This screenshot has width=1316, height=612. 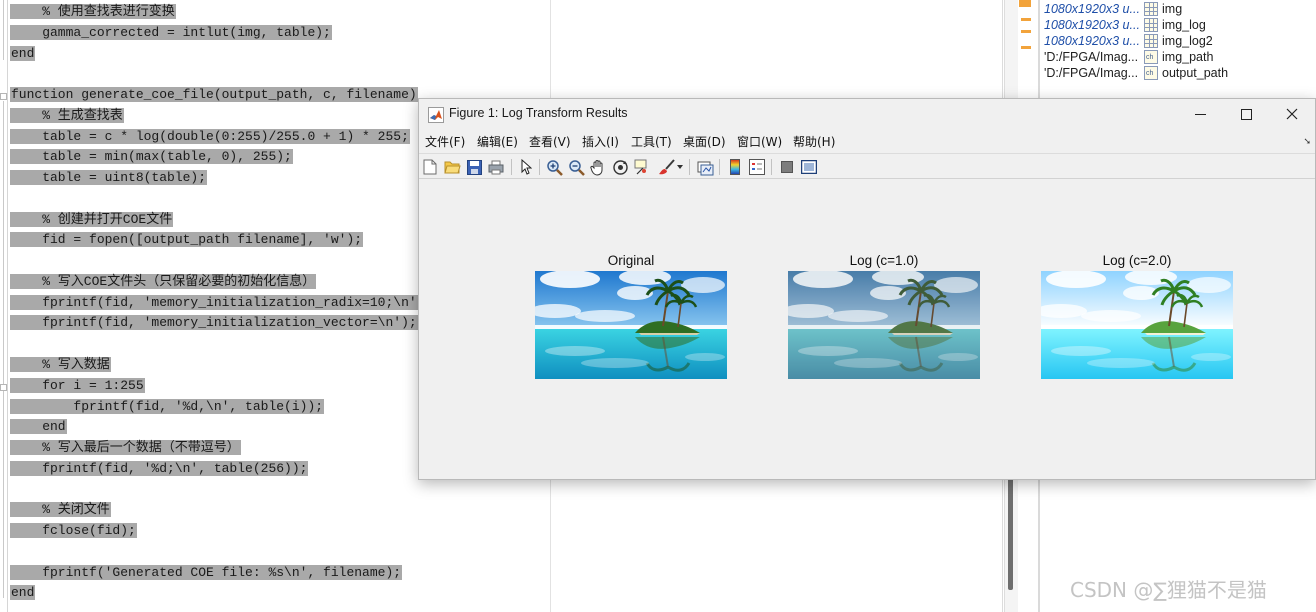 What do you see at coordinates (1010, 534) in the screenshot?
I see `editor-scrollbar-thumb` at bounding box center [1010, 534].